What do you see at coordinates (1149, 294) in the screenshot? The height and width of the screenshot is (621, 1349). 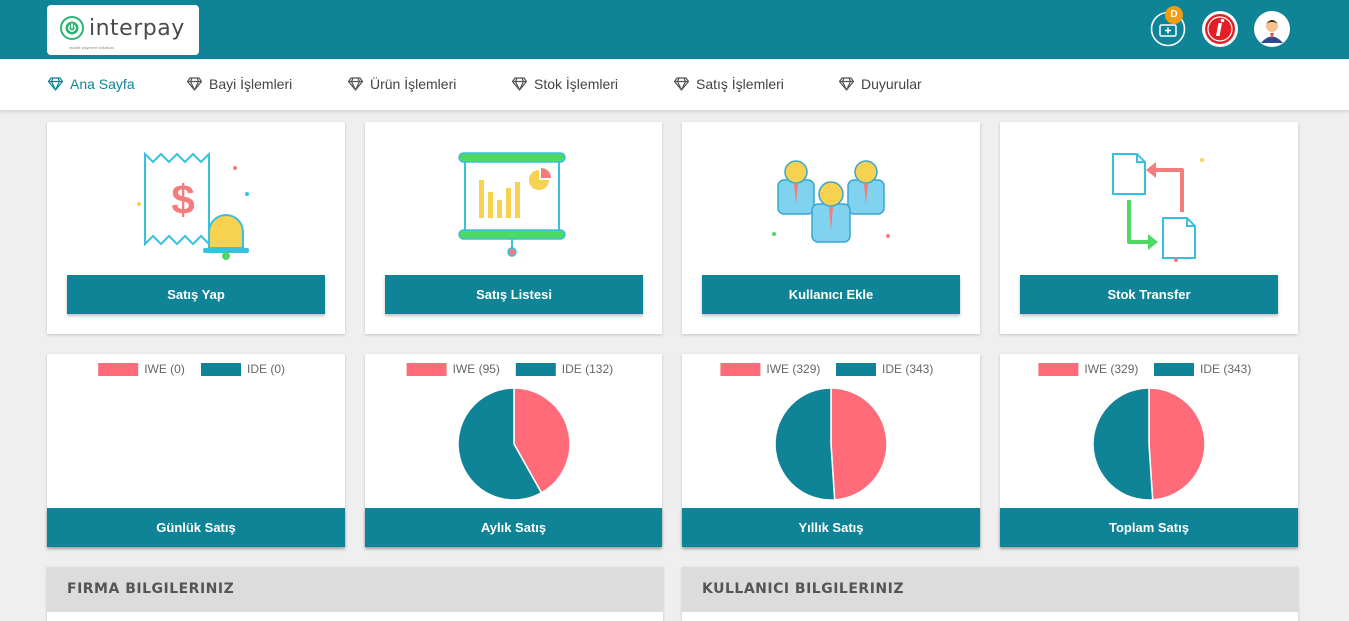 I see `stok-transfer-button: Stok Transfer` at bounding box center [1149, 294].